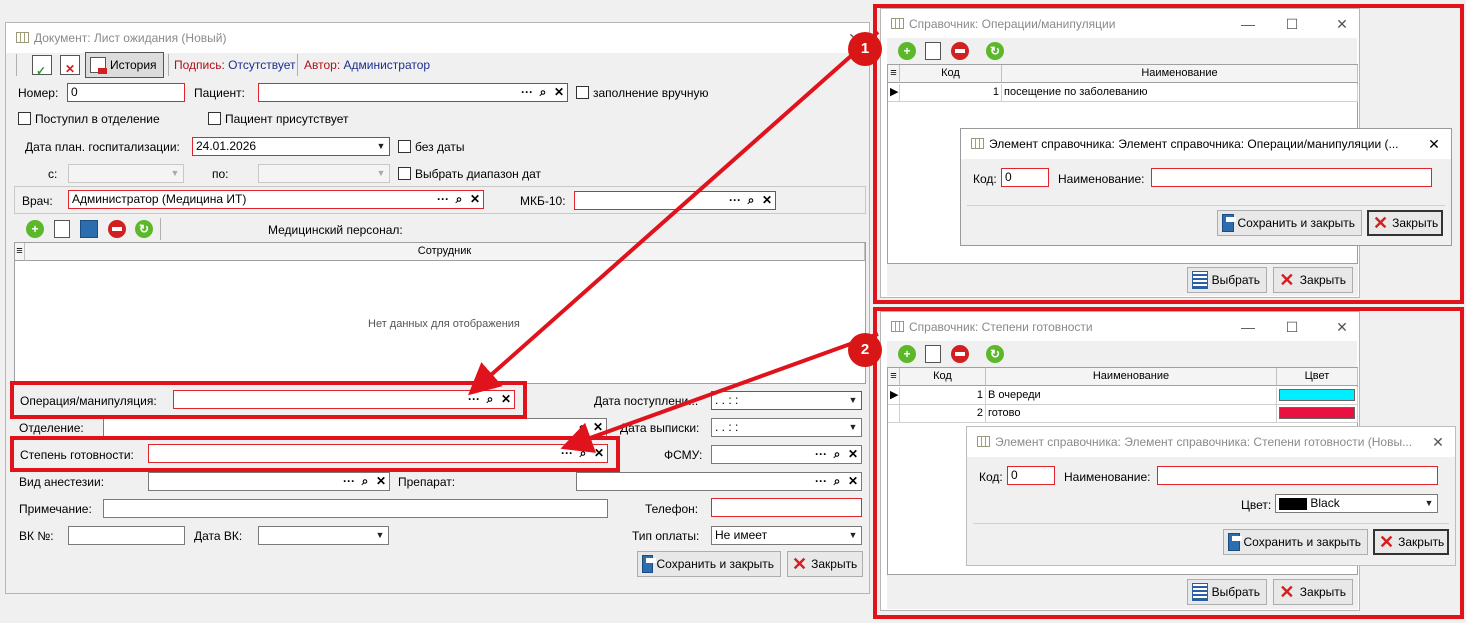 Image resolution: width=1466 pixels, height=623 pixels. What do you see at coordinates (865, 350) in the screenshot?
I see `badge-2: 2` at bounding box center [865, 350].